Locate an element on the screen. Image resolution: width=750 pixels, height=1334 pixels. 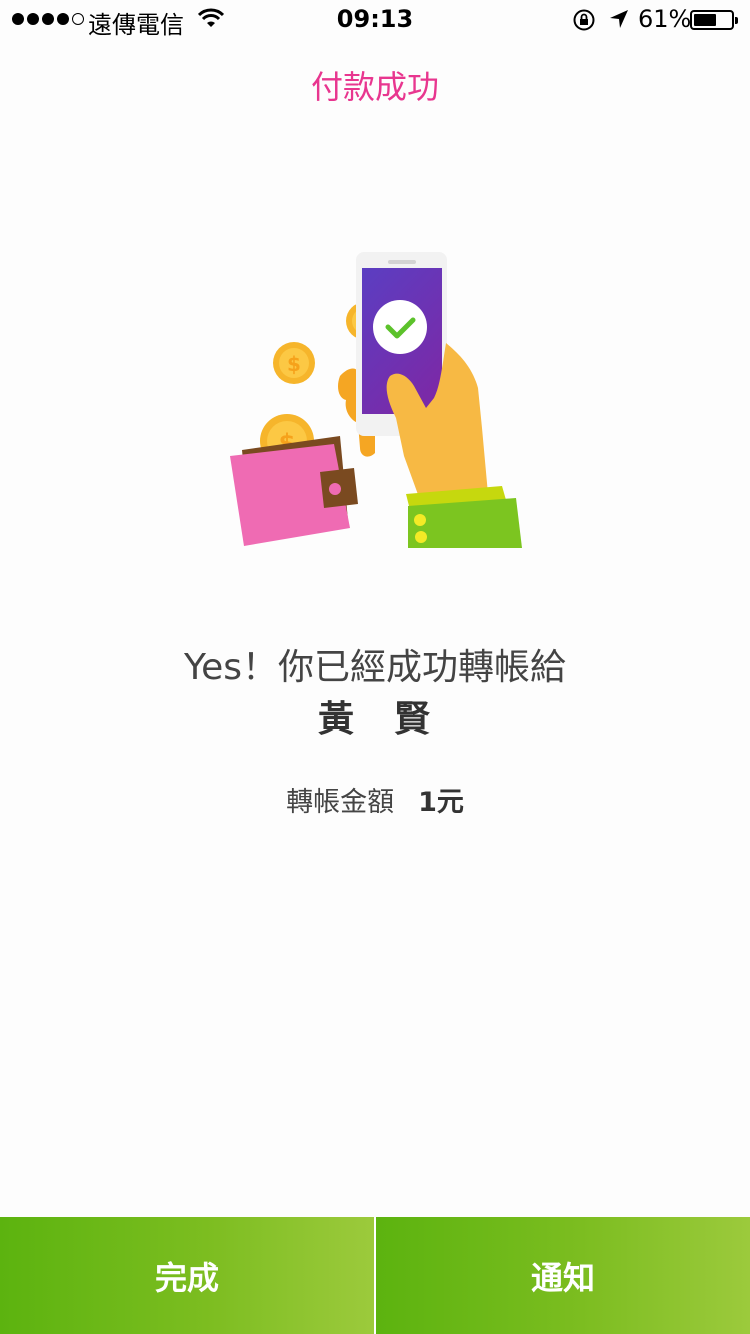
checkmark-icon is located at coordinates (400, 327).